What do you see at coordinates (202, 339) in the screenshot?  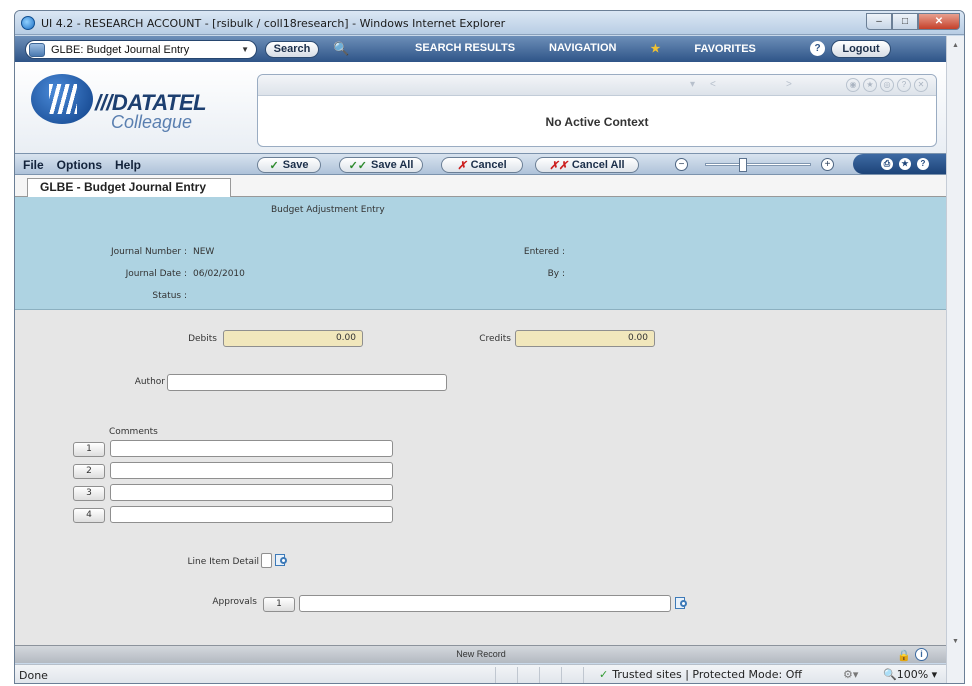 I see `debits-label: Debits` at bounding box center [202, 339].